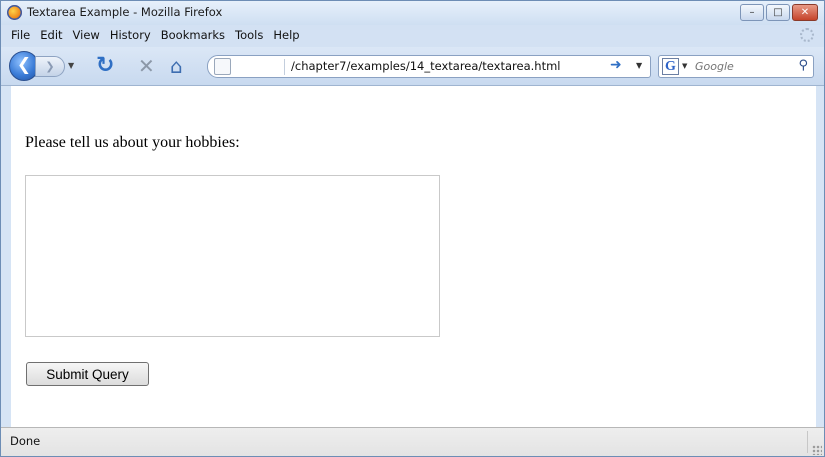 The image size is (825, 457). I want to click on status-text: Done, so click(25, 441).